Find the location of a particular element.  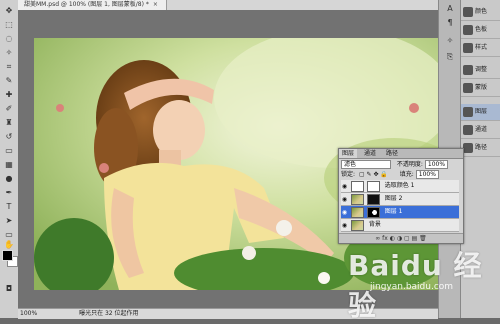

masks-icon is located at coordinates (468, 88).